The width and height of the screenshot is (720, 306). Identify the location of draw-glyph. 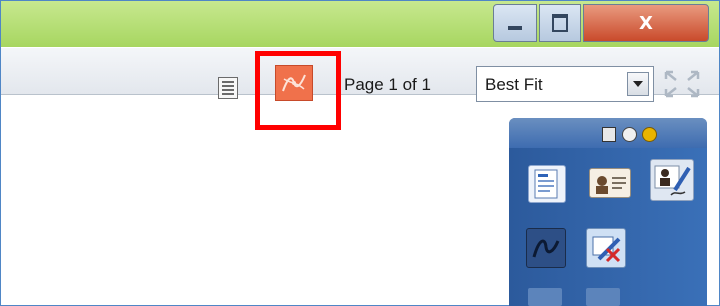
(546, 248).